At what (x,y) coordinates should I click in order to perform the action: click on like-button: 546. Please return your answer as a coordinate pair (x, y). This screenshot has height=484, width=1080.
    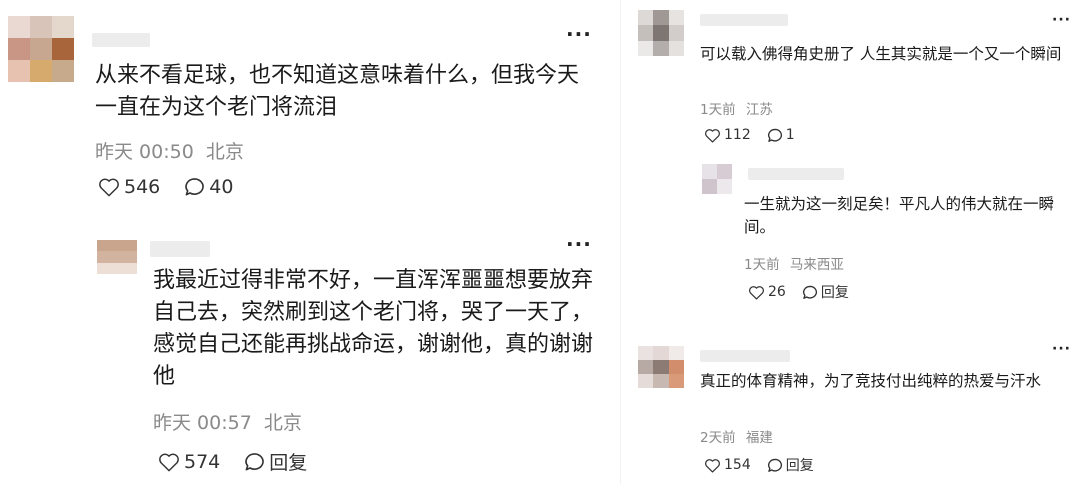
    Looking at the image, I should click on (129, 187).